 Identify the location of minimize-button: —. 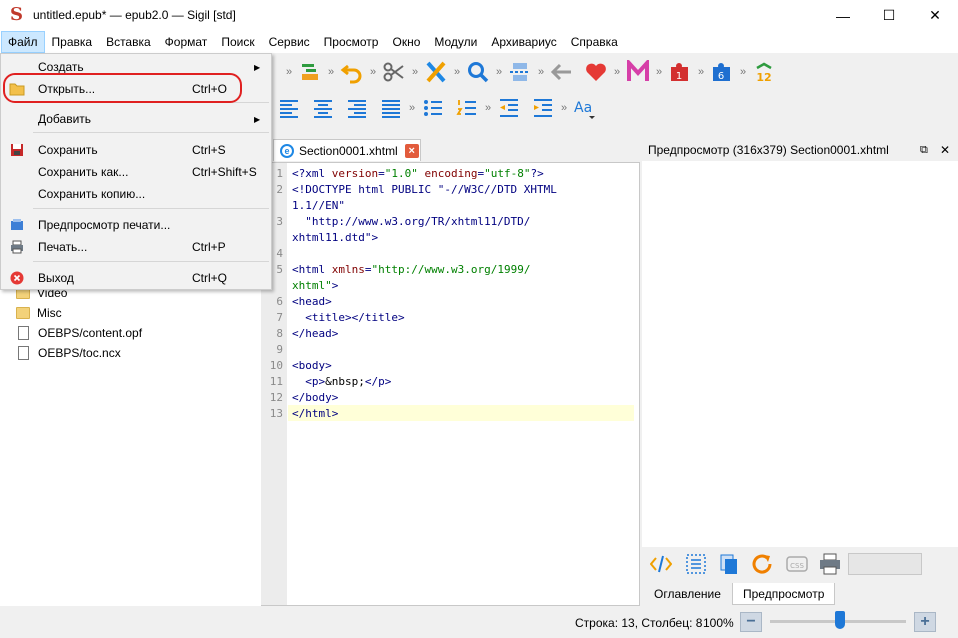
(843, 15).